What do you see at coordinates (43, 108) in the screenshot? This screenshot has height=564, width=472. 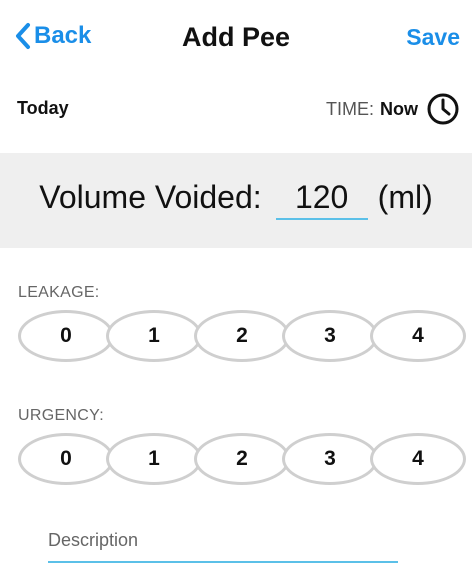 I see `date-label: Today` at bounding box center [43, 108].